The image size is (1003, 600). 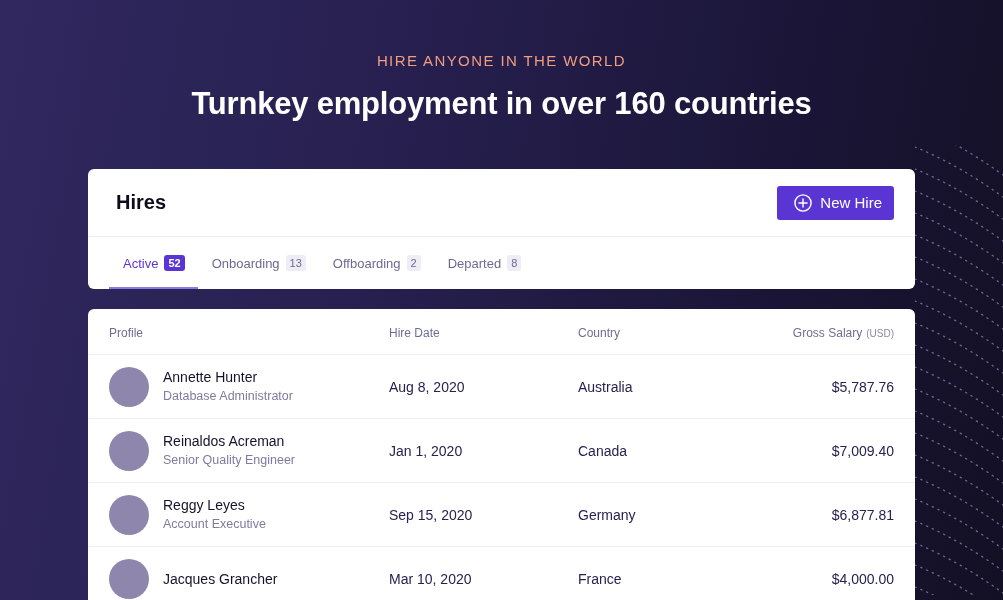 I want to click on employee-name: Jacques Grancher, so click(x=220, y=578).